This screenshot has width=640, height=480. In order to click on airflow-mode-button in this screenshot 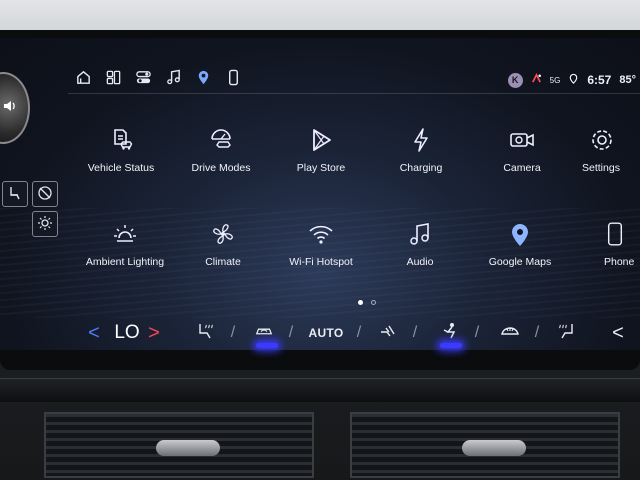, I will do `click(388, 333)`.